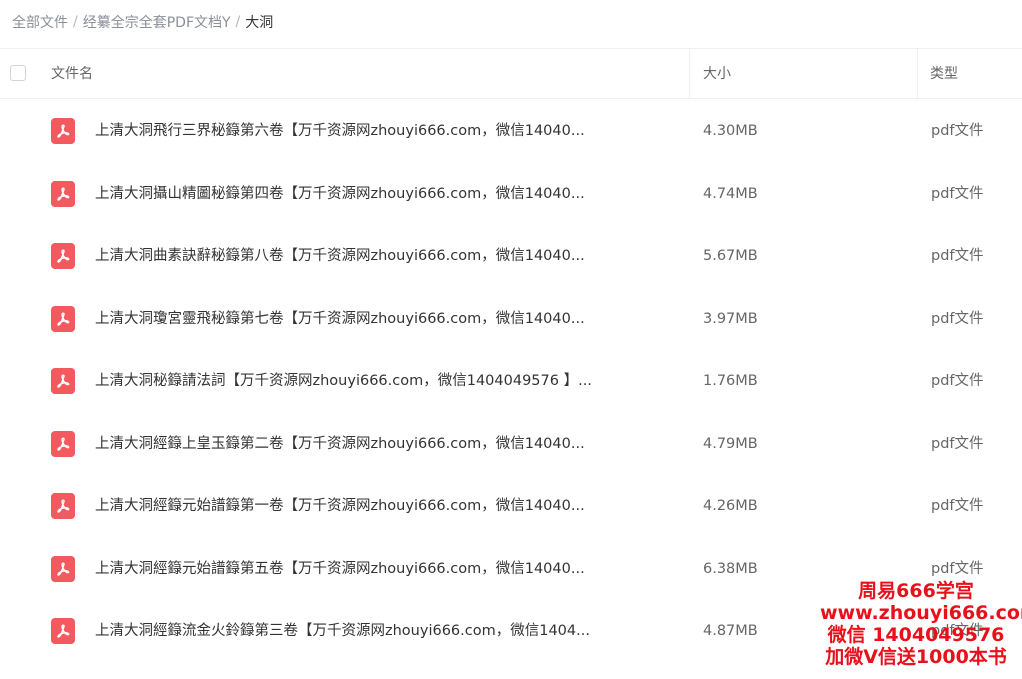 The height and width of the screenshot is (679, 1022). I want to click on file-size: 4.26MB, so click(730, 506).